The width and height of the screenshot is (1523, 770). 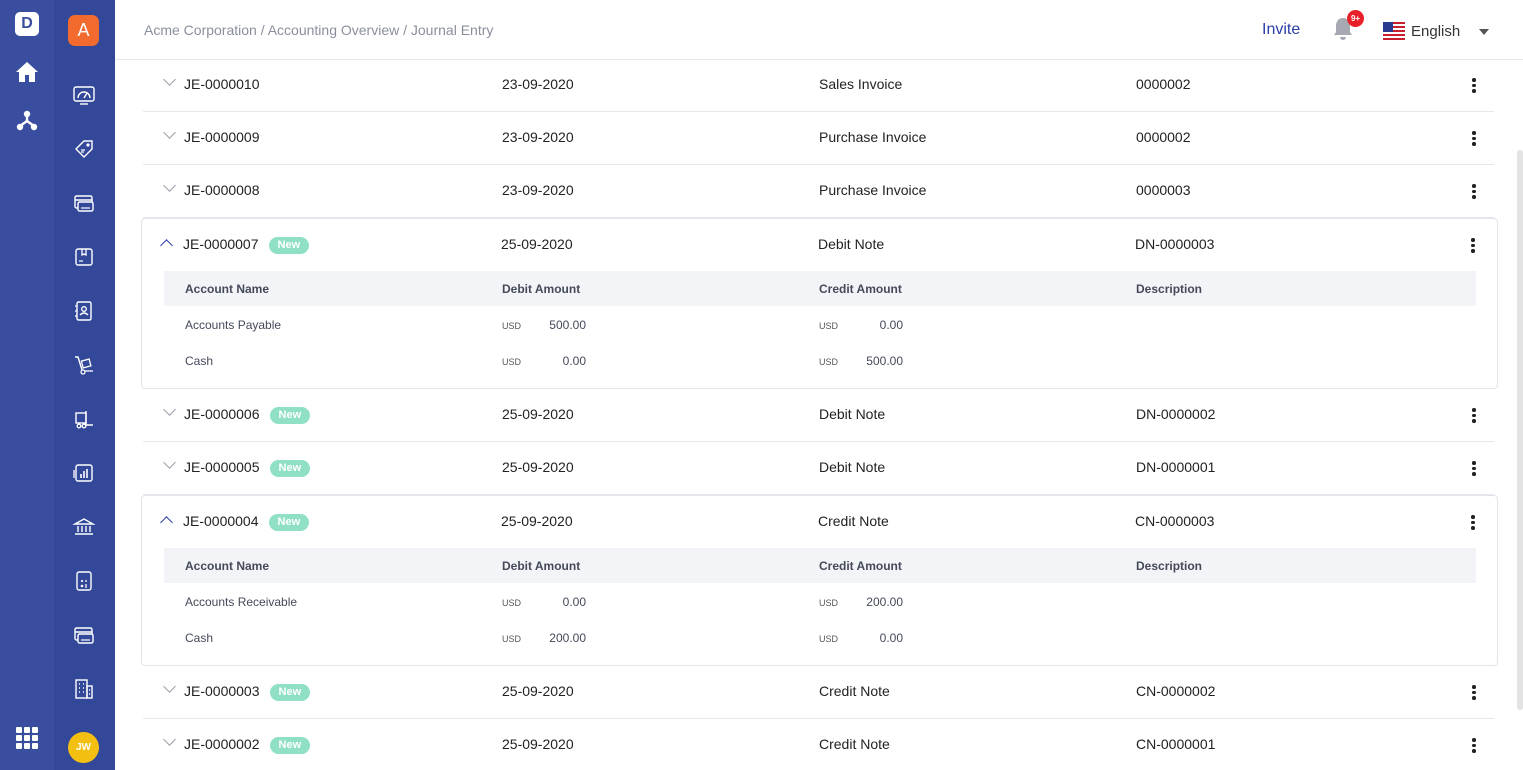 I want to click on payment-card-icon, so click(x=84, y=203).